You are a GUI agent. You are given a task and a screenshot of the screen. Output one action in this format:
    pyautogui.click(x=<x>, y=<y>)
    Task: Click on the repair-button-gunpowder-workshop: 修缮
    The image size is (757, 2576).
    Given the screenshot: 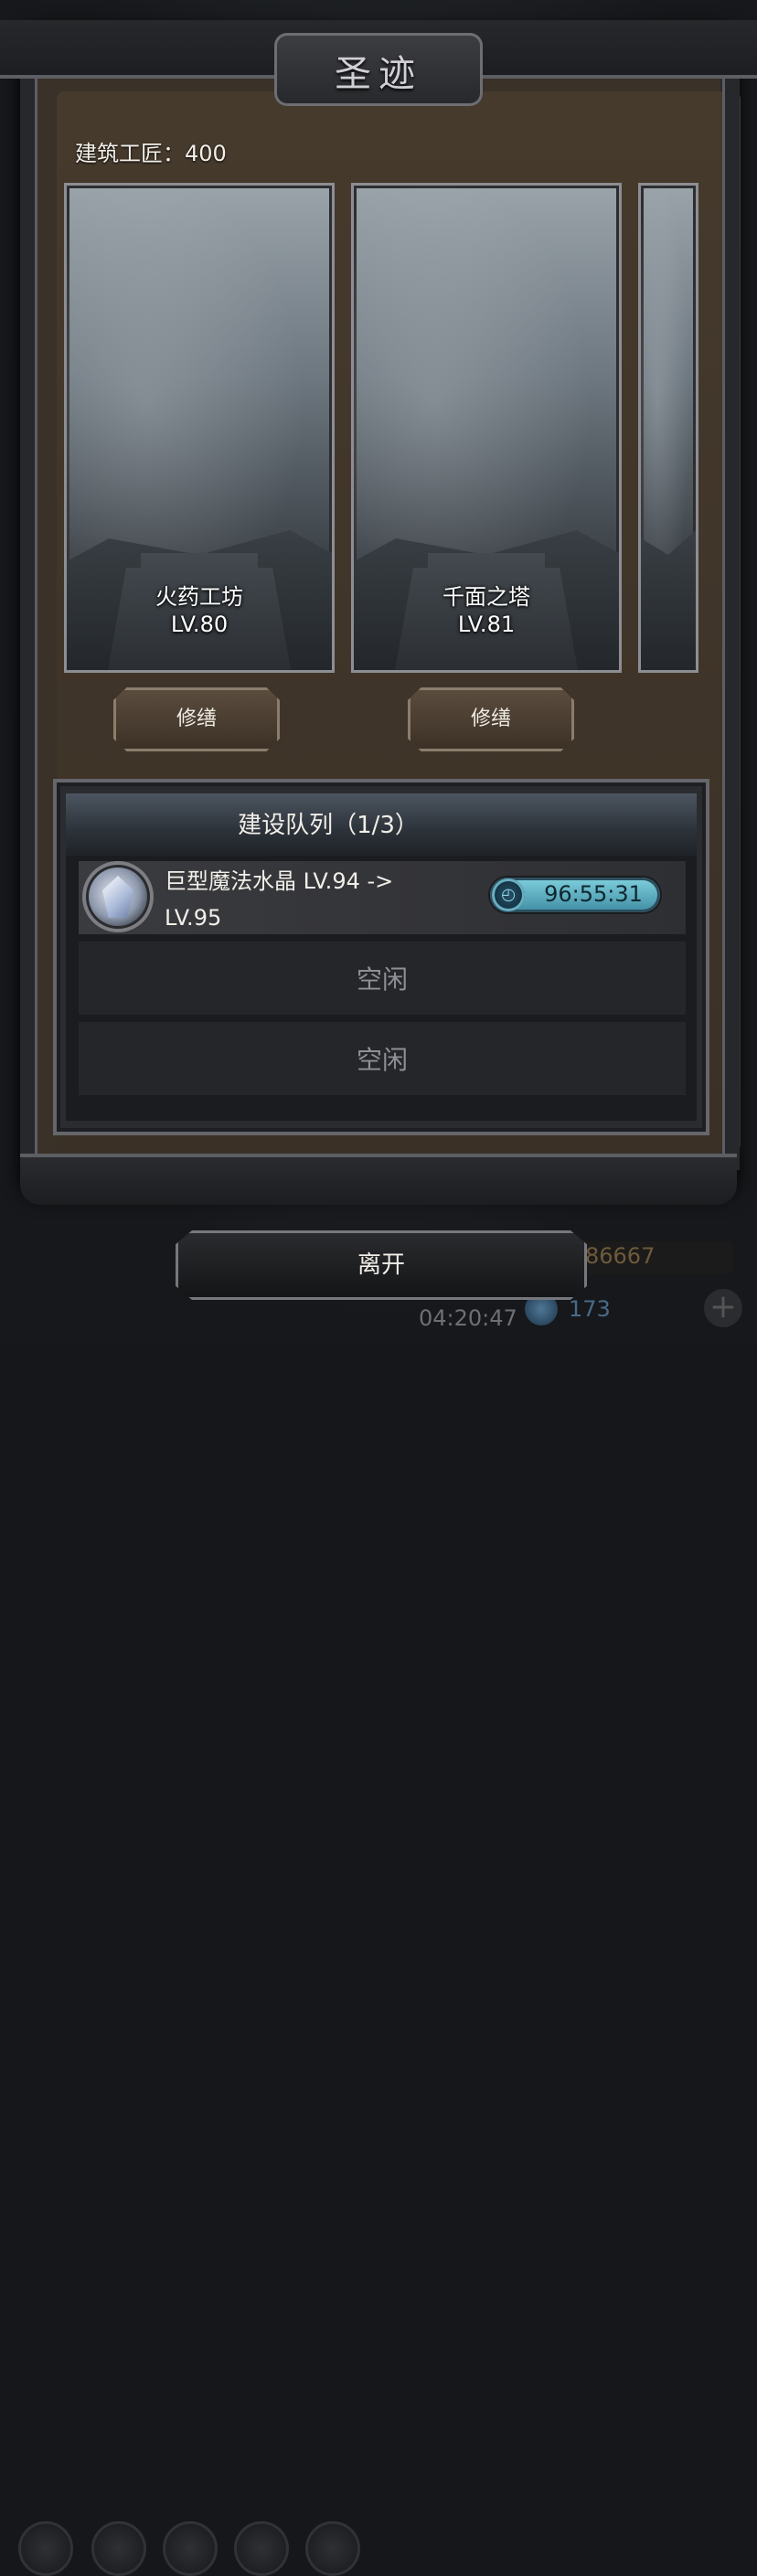 What is the action you would take?
    pyautogui.click(x=196, y=719)
    